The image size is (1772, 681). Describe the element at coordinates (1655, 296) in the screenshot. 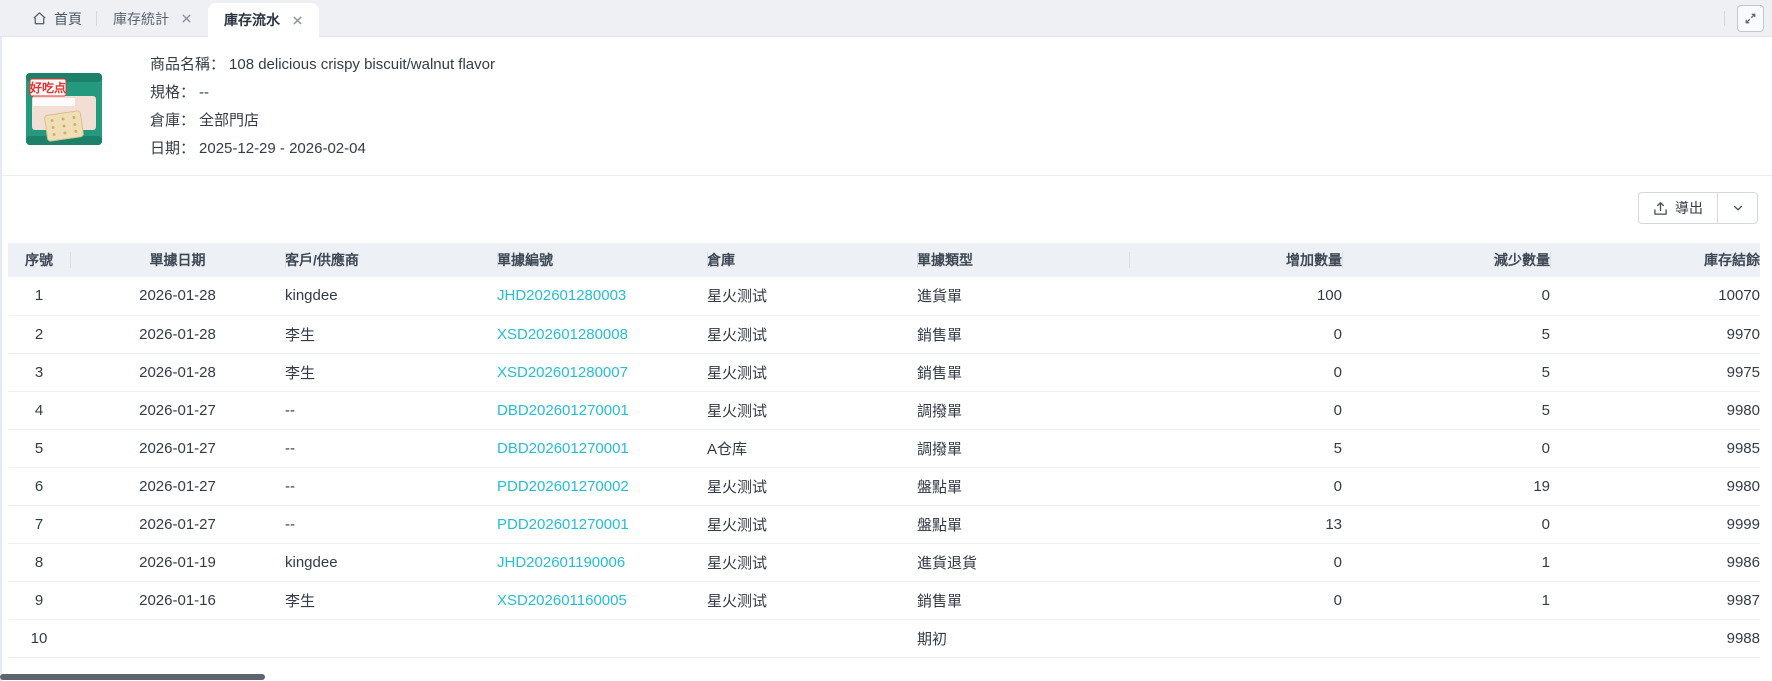

I see `cell-balance: 10070` at that location.